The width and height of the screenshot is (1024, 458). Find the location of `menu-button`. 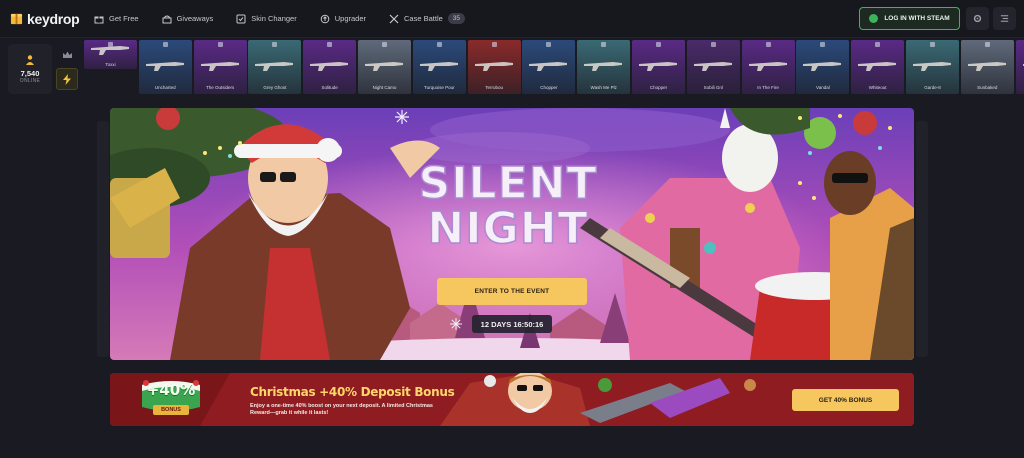

menu-button is located at coordinates (1004, 18).